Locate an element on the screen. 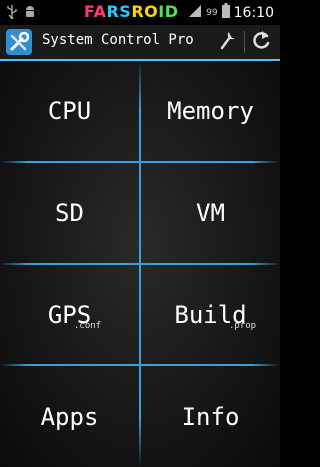  usb-icon is located at coordinates (12, 13).